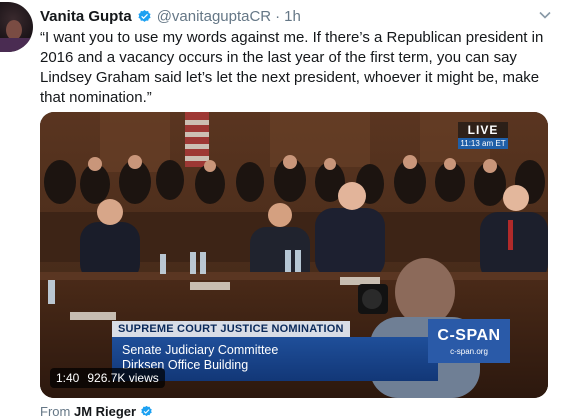 Image resolution: width=578 pixels, height=419 pixels. What do you see at coordinates (292, 16) in the screenshot?
I see `tweet-timestamp: 1h` at bounding box center [292, 16].